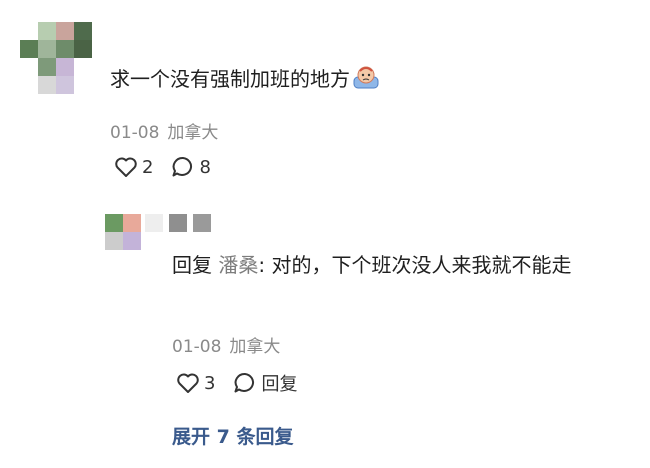 The width and height of the screenshot is (650, 468). I want to click on expand-replies-link: 展开 7 条回复, so click(232, 435).